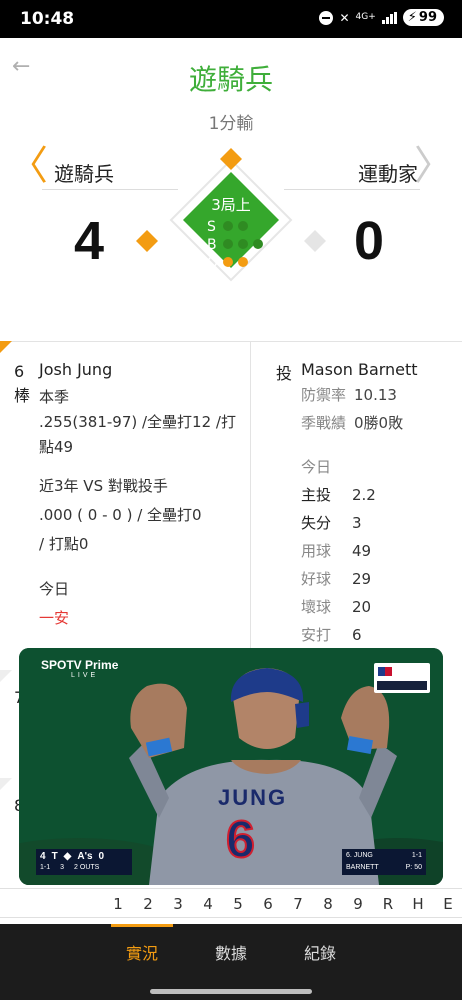 This screenshot has height=1000, width=462. What do you see at coordinates (67, 856) in the screenshot?
I see `bases-icon: ◆` at bounding box center [67, 856].